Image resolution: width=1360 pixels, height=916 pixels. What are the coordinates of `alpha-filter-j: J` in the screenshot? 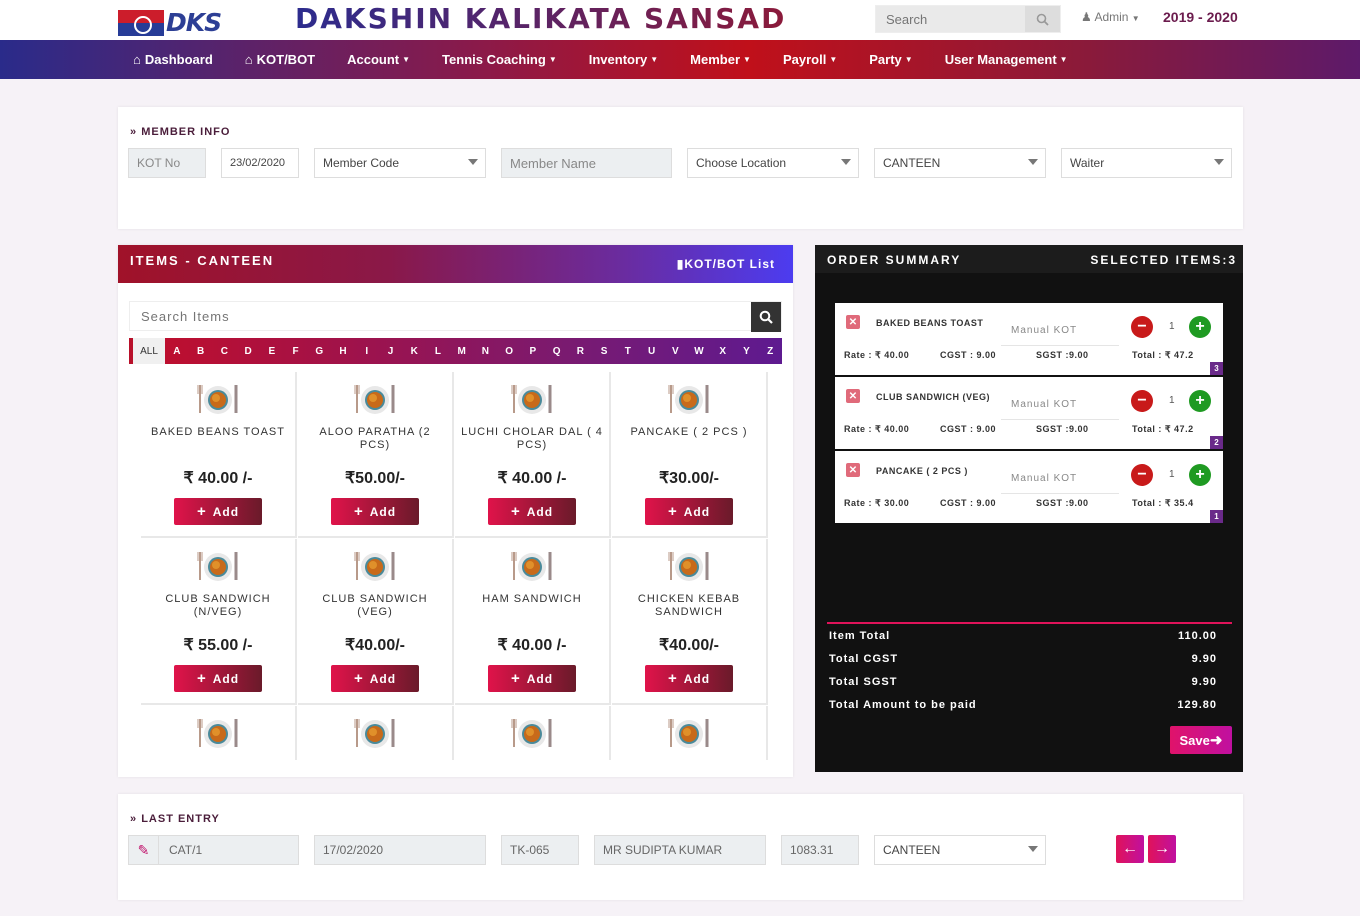 It's located at (391, 351).